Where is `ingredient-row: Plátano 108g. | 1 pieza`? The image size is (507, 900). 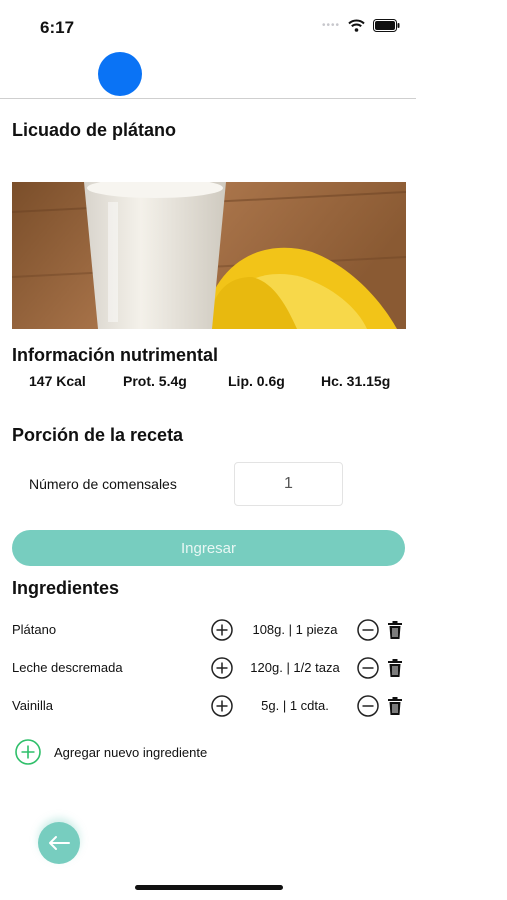 ingredient-row: Plátano 108g. | 1 pieza is located at coordinates (210, 630).